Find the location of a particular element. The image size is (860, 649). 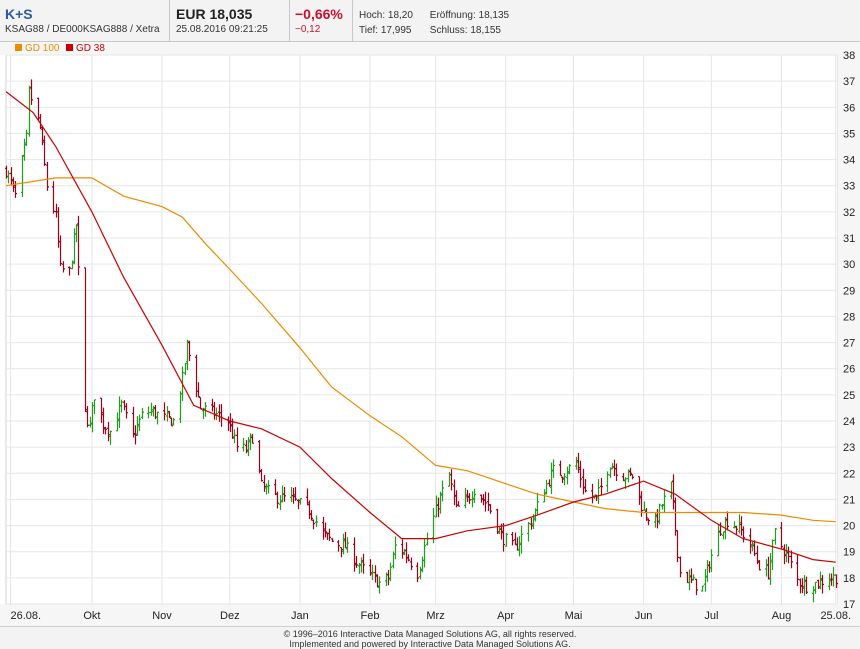

y-tick-label: 24 is located at coordinates (849, 422).